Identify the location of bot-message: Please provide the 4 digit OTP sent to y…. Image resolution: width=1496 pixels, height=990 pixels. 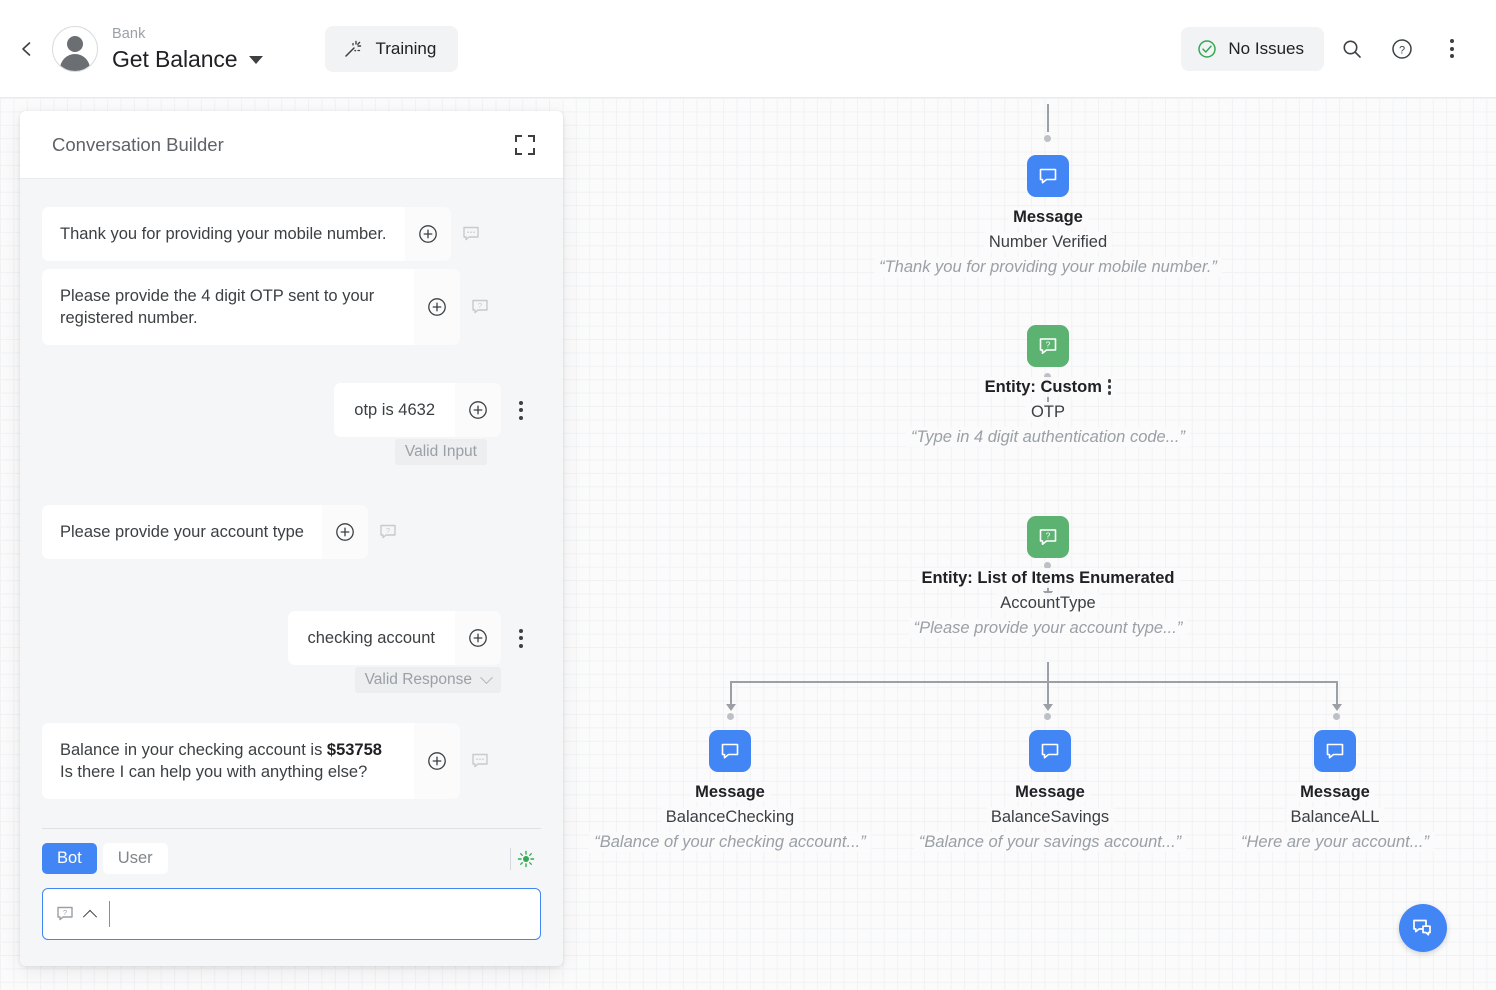
(271, 307).